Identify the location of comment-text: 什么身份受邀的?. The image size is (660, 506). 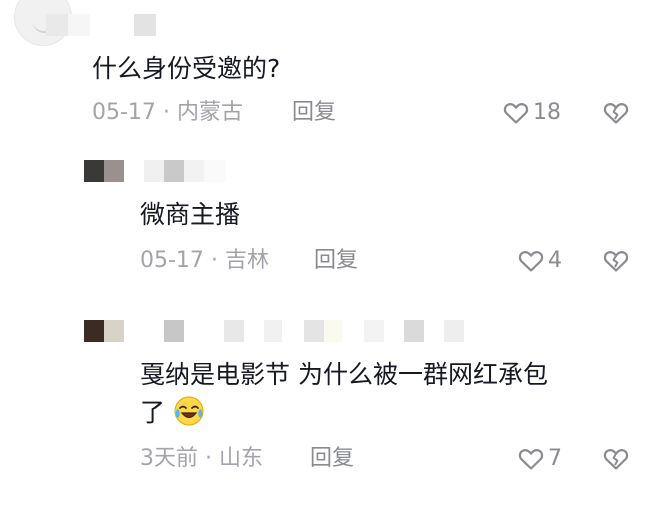
(186, 68).